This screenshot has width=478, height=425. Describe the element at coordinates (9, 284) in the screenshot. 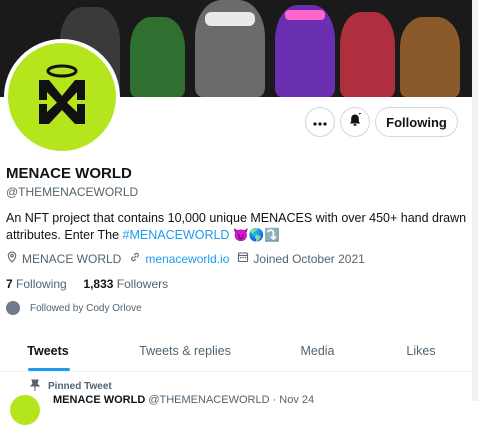

I see `following-count: 7` at that location.